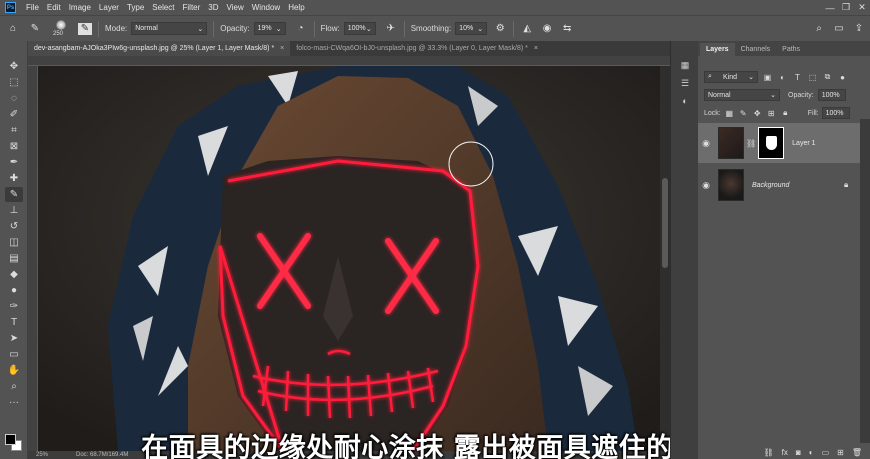  What do you see at coordinates (14, 146) in the screenshot?
I see `frame-tool-icon: ⊠` at bounding box center [14, 146].